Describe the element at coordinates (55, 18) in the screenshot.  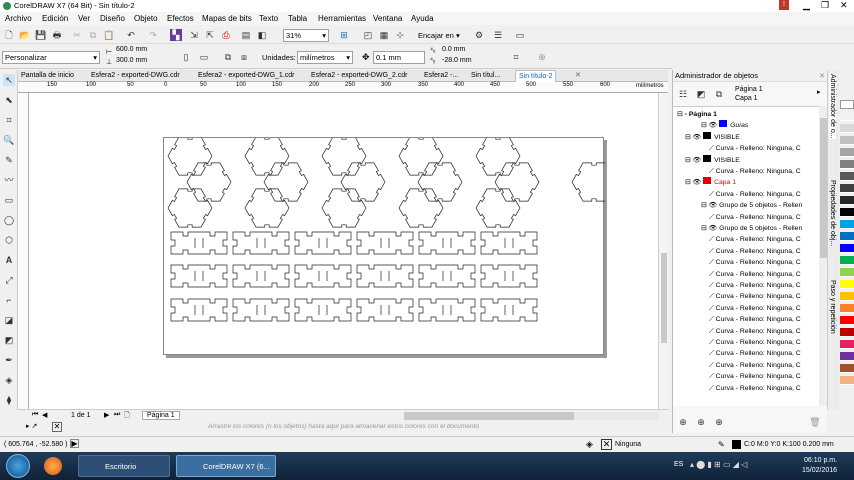
I see `menu-edicion: Edición` at that location.